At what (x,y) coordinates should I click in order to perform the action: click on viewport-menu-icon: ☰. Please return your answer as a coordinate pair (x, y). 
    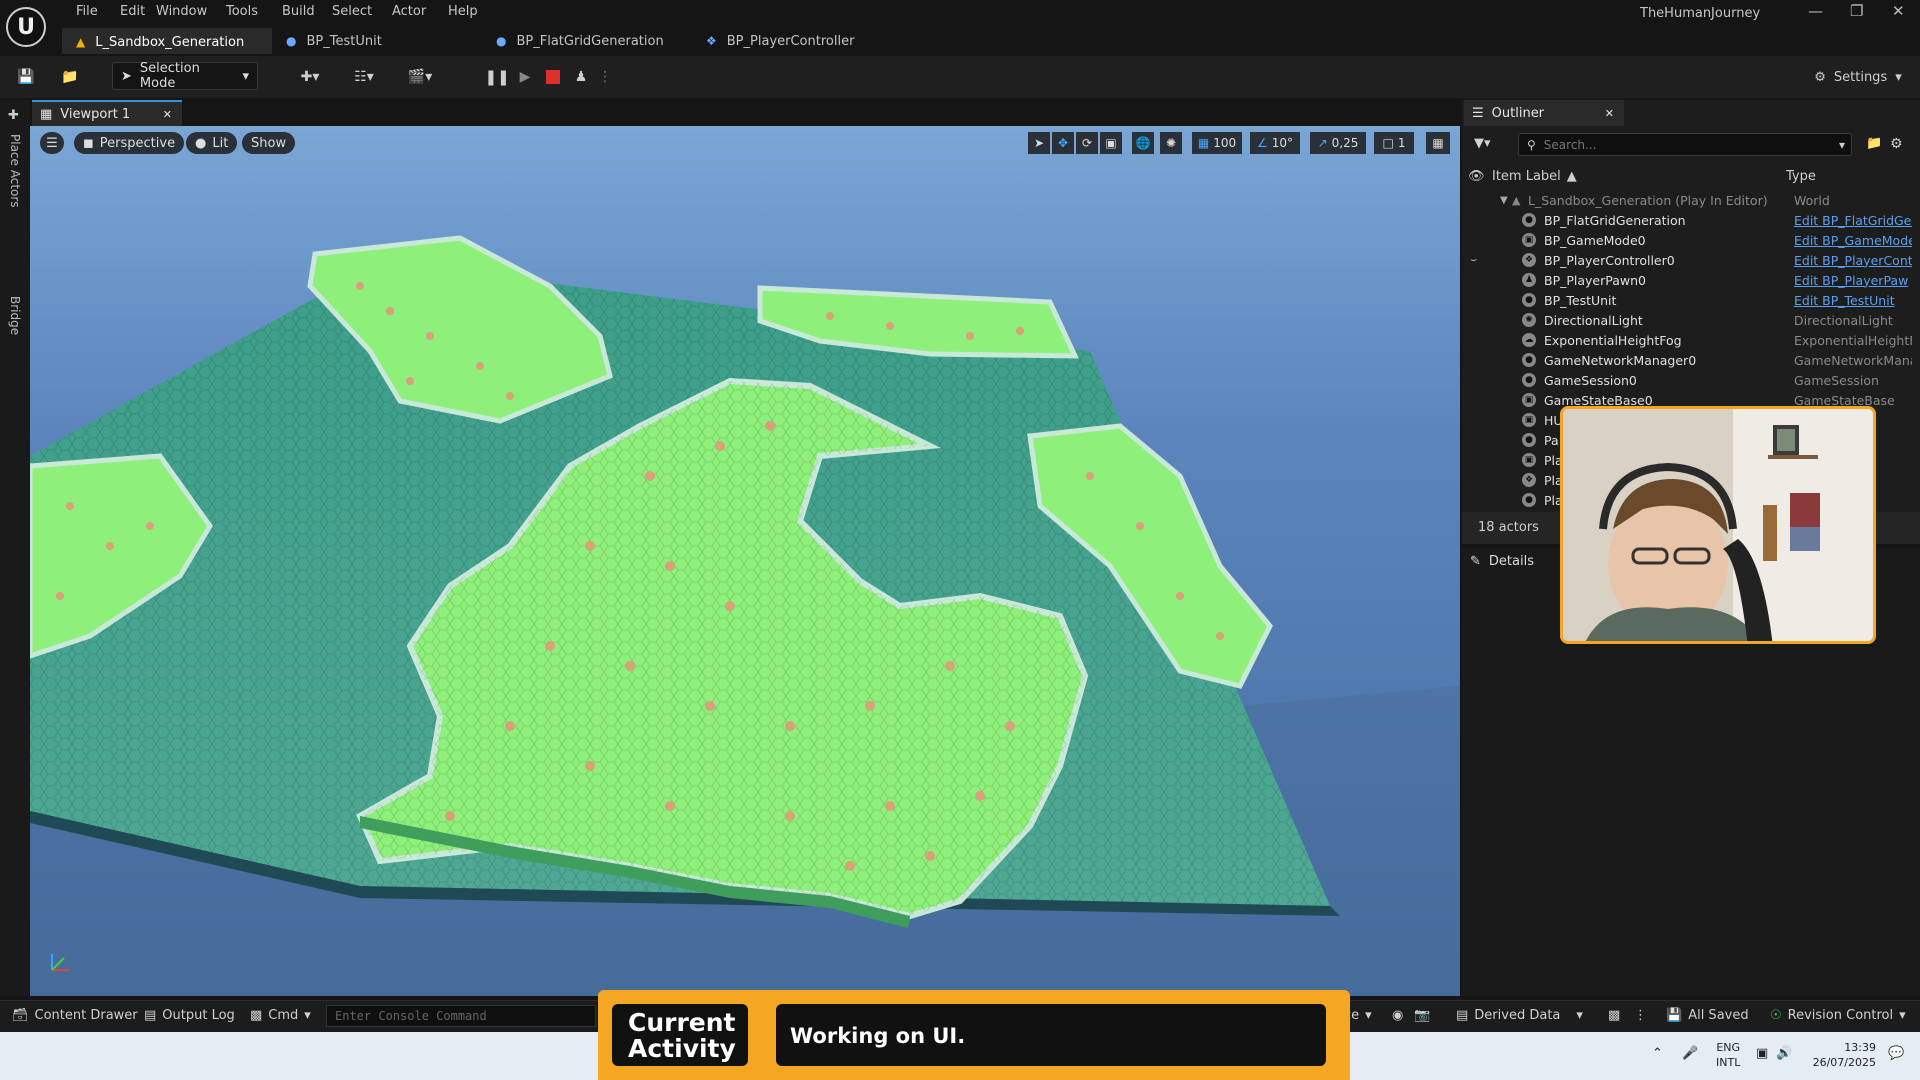
    Looking at the image, I should click on (52, 143).